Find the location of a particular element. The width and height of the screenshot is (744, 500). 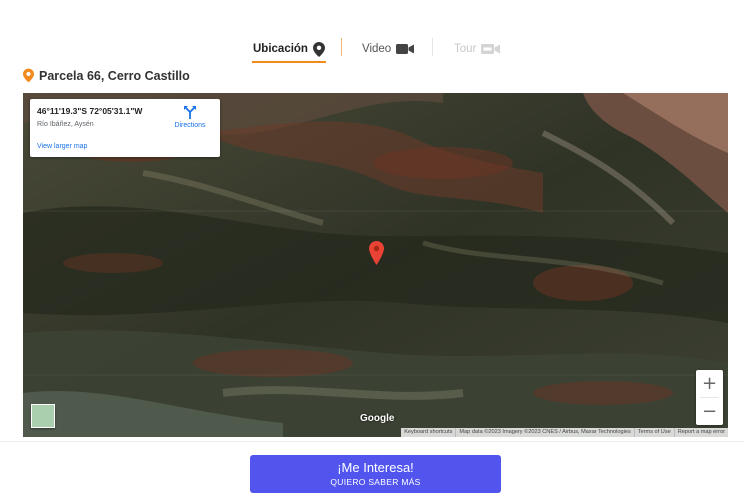

map-place-name: Río Ibáñez, Aysén is located at coordinates (65, 124).